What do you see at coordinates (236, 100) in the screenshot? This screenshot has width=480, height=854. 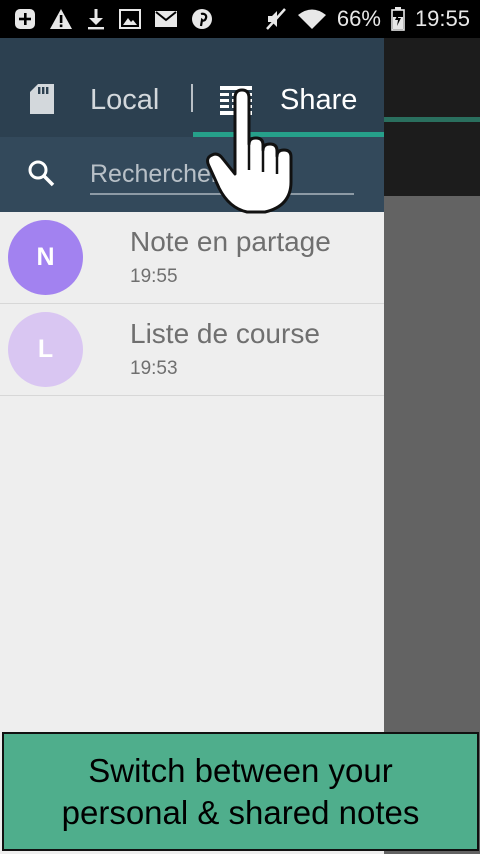 I see `shared-list-icon` at bounding box center [236, 100].